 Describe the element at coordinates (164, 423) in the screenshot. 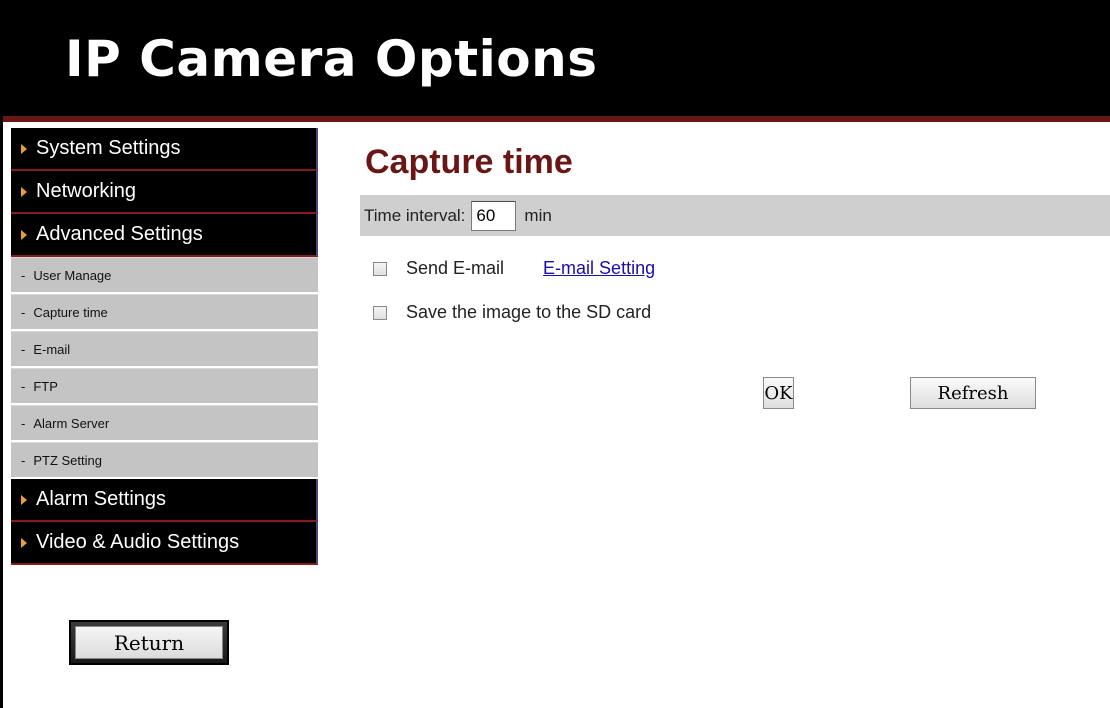

I see `sidebar-subitem-alarm-server: - Alarm Server` at that location.